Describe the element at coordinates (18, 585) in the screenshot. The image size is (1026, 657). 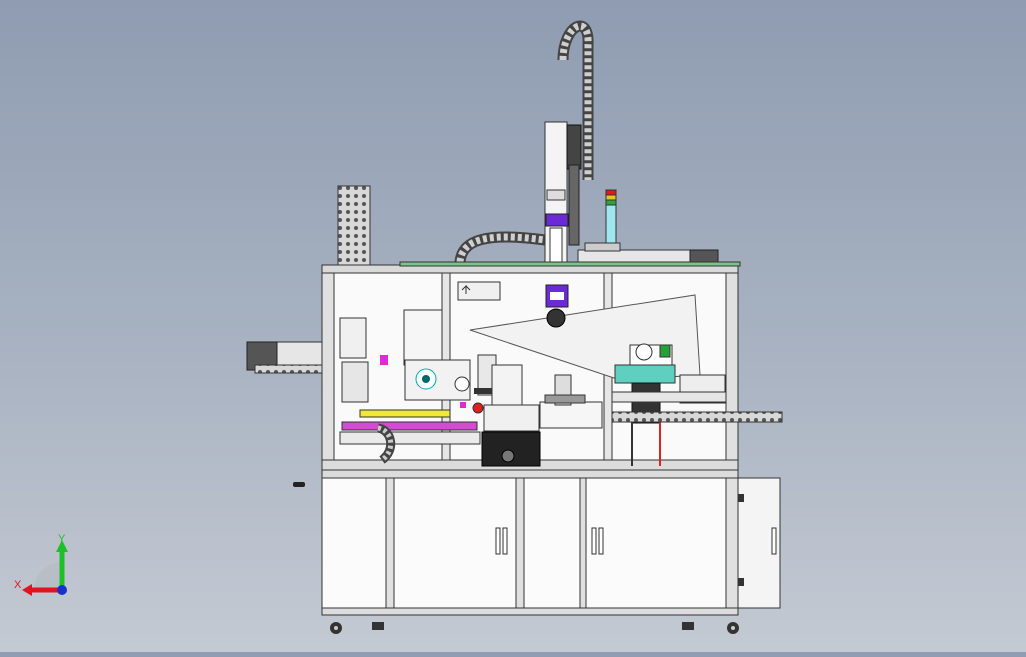
I see `x-axis-label: X` at that location.